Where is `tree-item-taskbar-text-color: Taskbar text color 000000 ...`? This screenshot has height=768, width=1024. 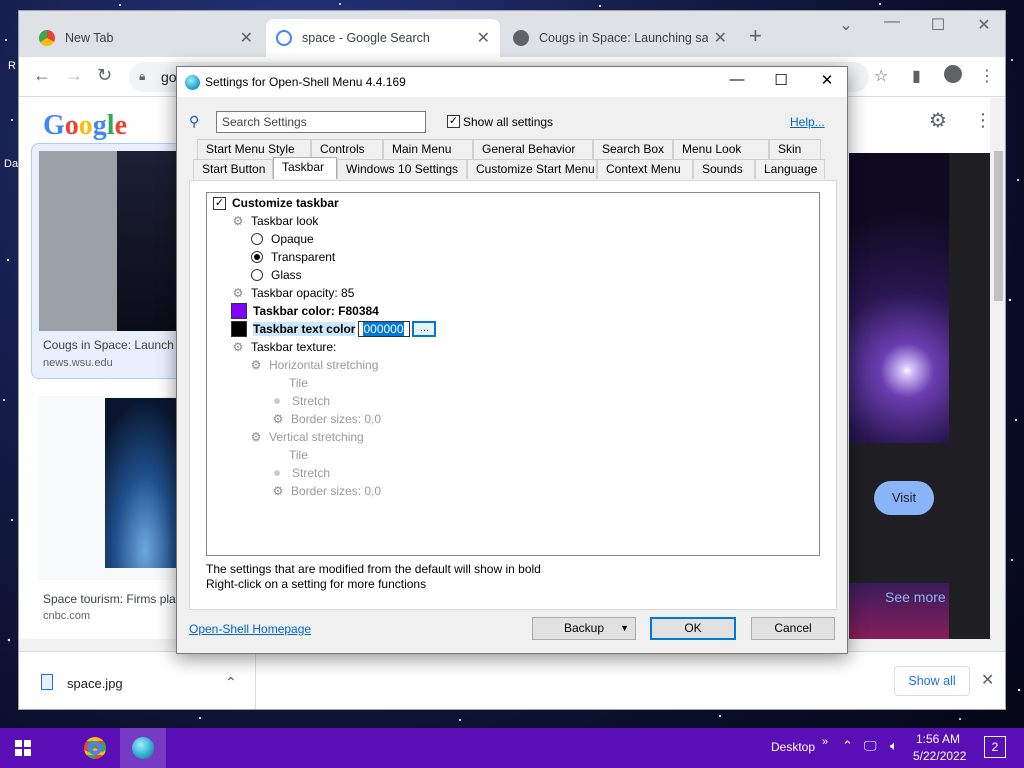 tree-item-taskbar-text-color: Taskbar text color 000000 ... is located at coordinates (334, 329).